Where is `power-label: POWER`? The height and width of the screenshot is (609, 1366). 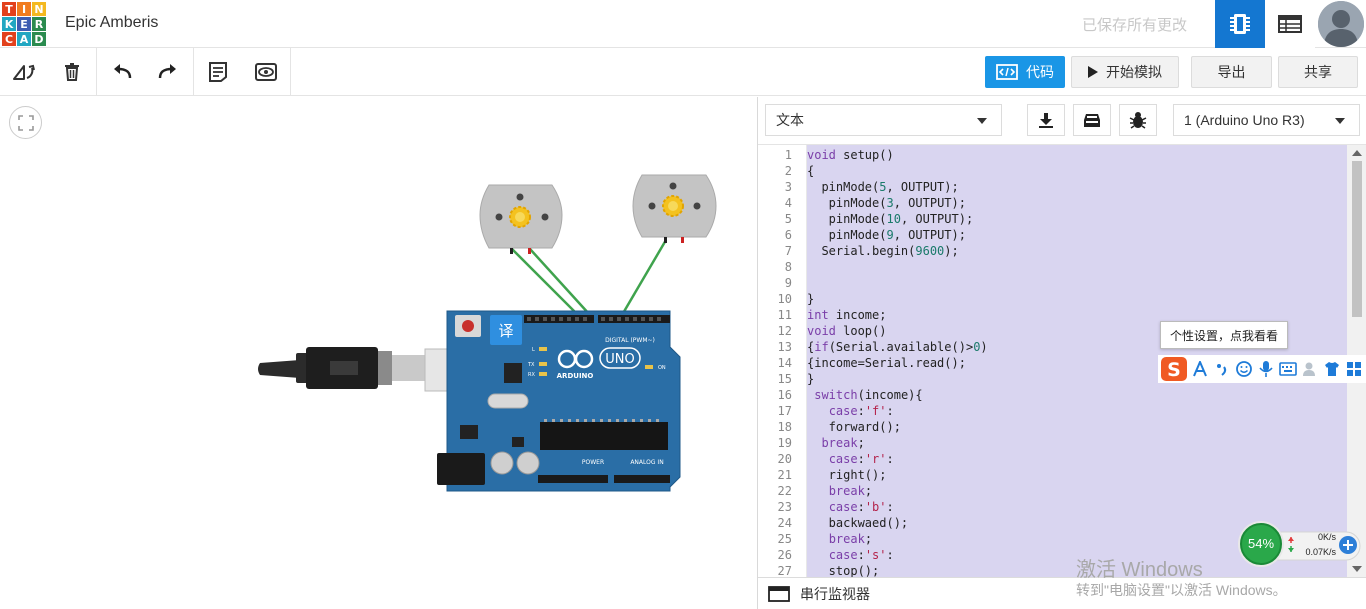 power-label: POWER is located at coordinates (593, 462).